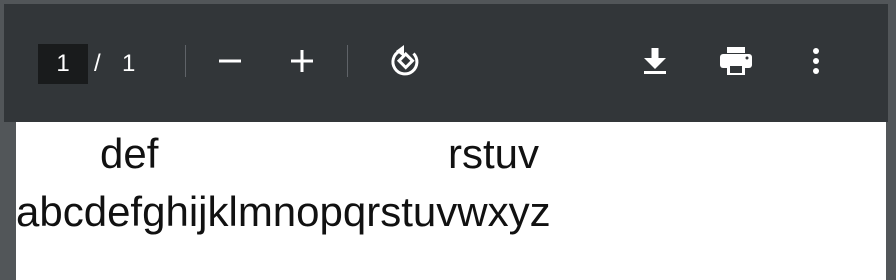 This screenshot has height=280, width=896. I want to click on print-button, so click(736, 61).